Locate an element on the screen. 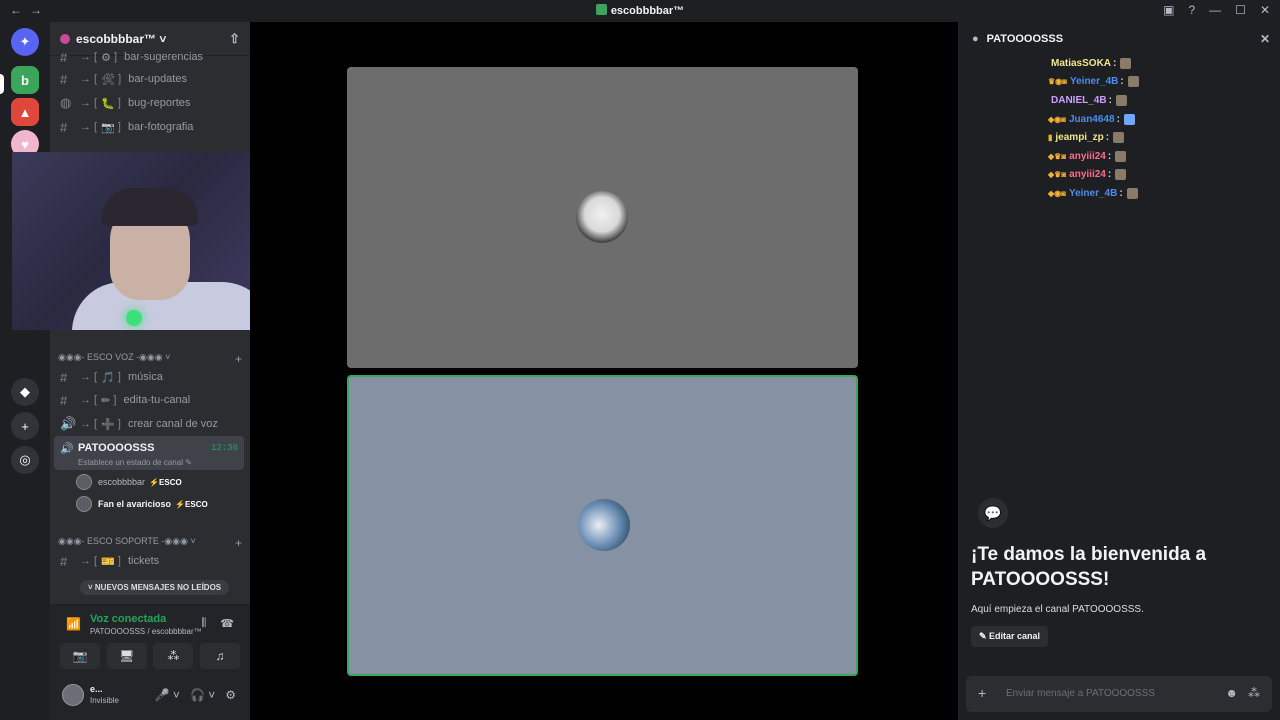  channel-emoji: 🎫 is located at coordinates (108, 561).